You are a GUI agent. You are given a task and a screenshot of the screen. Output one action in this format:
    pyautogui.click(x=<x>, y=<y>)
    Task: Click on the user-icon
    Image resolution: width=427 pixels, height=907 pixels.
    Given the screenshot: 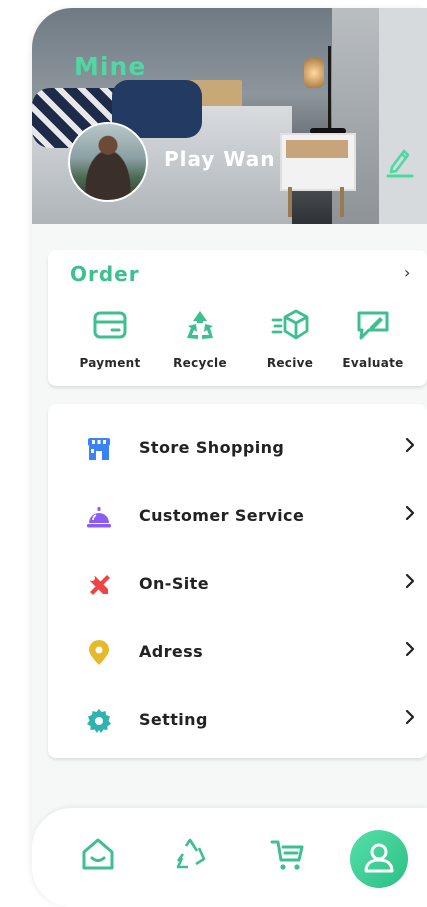 What is the action you would take?
    pyautogui.click(x=379, y=858)
    